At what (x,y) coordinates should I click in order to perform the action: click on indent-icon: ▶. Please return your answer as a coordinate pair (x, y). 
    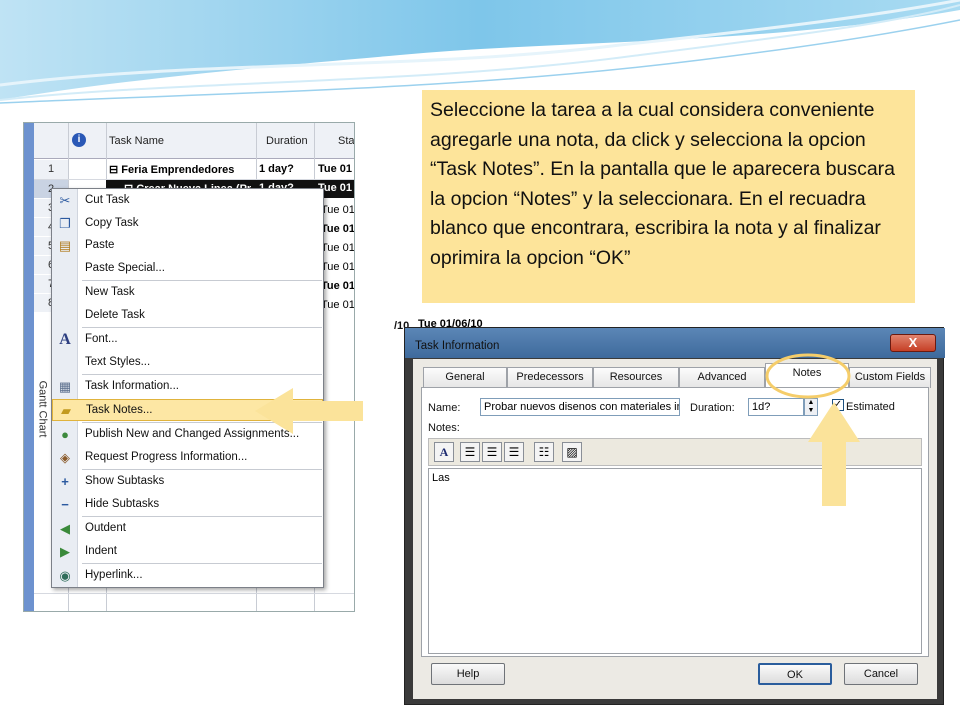
    Looking at the image, I should click on (65, 551).